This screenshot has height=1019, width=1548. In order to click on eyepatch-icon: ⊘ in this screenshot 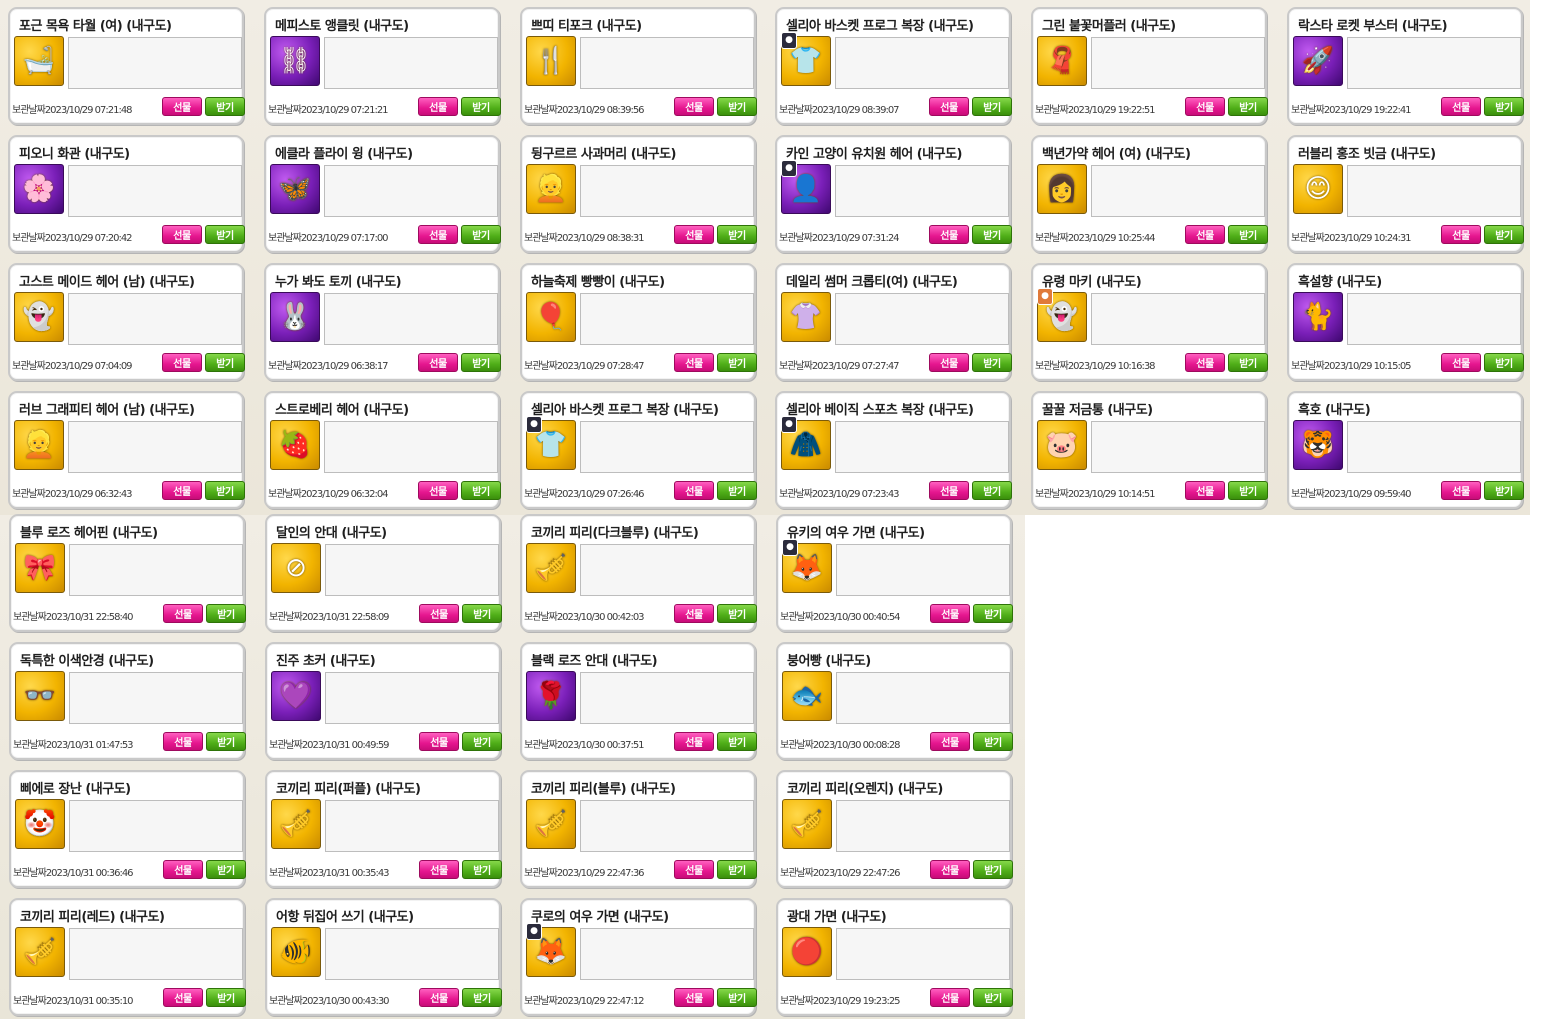, I will do `click(296, 568)`.